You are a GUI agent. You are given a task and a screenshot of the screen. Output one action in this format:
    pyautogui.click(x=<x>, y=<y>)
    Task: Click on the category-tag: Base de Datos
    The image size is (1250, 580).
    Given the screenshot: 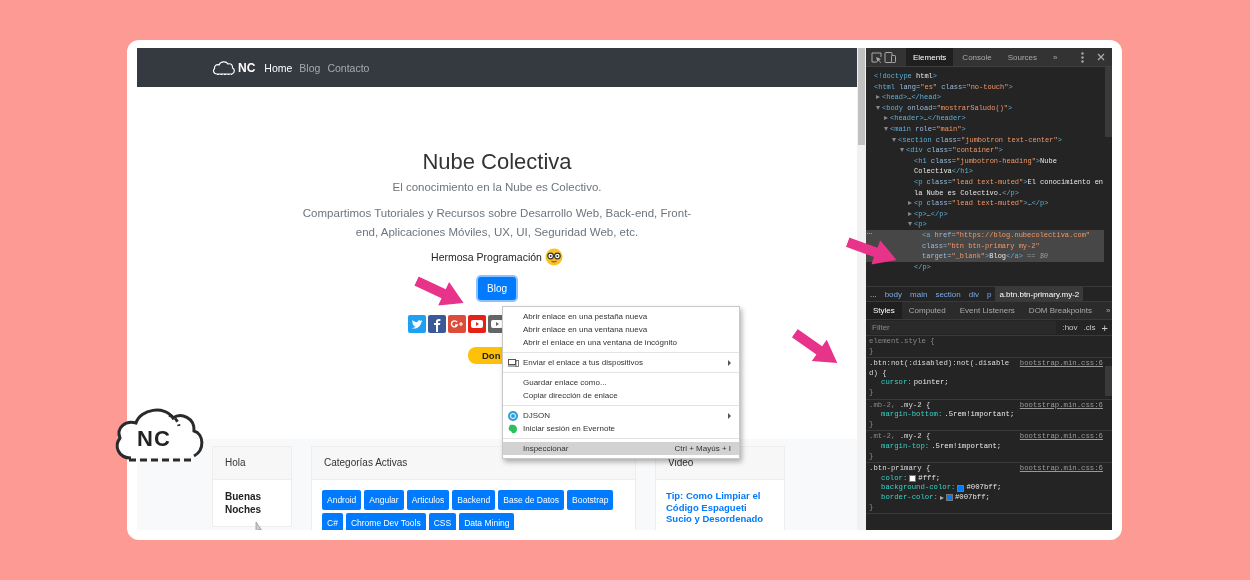 What is the action you would take?
    pyautogui.click(x=531, y=500)
    